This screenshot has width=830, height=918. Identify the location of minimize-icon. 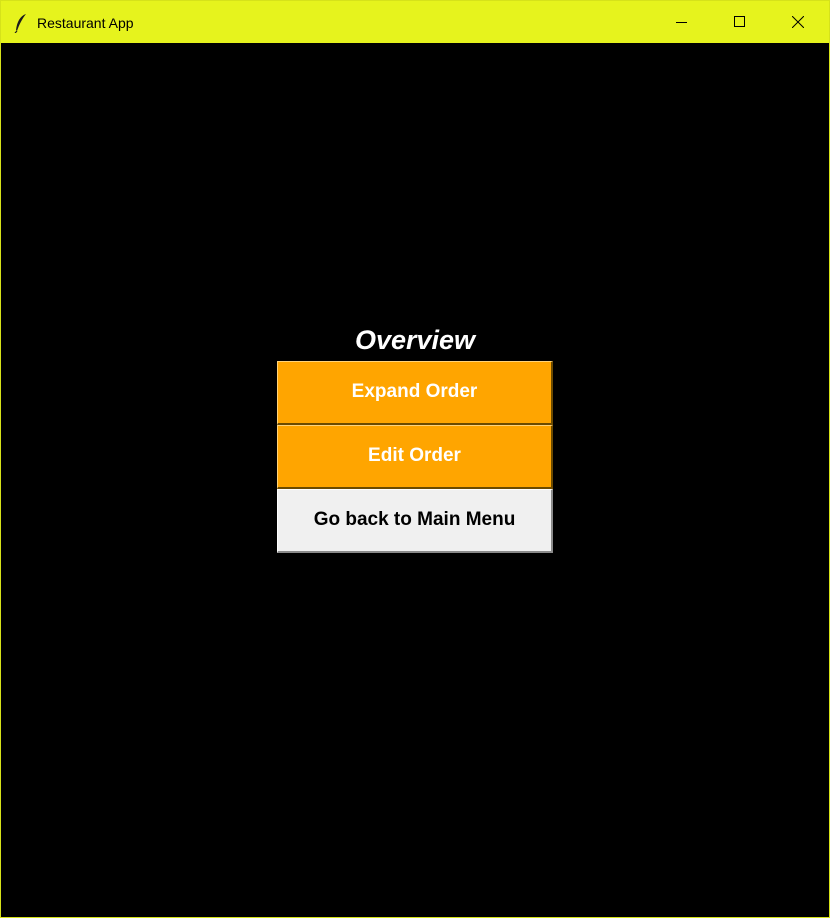
(681, 22).